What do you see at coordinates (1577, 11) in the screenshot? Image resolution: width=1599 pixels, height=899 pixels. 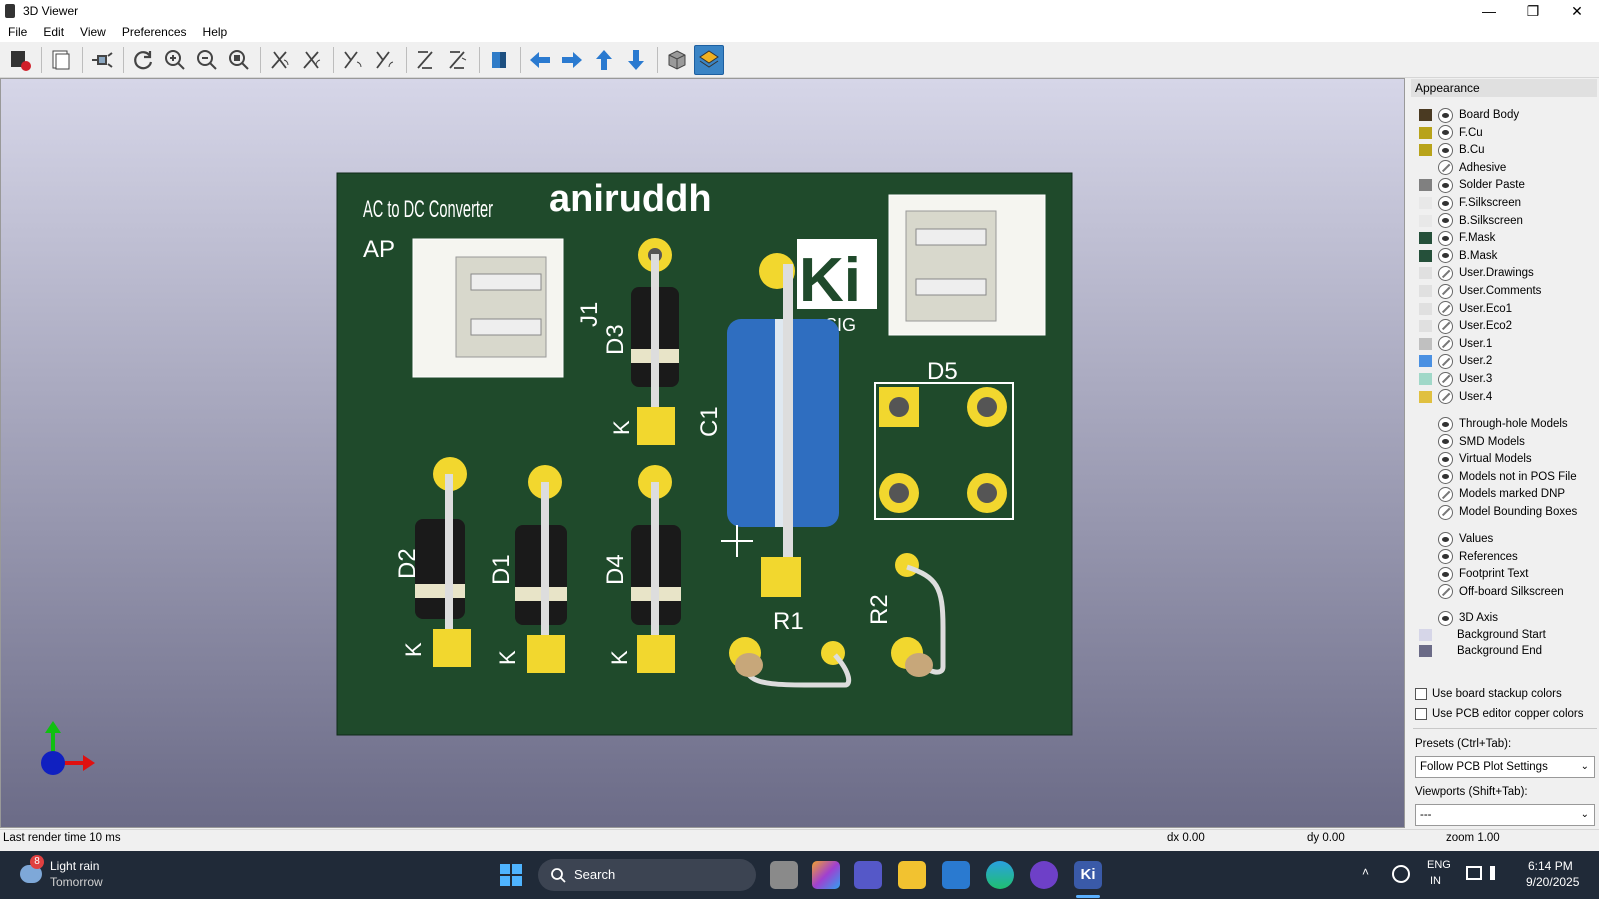 I see `close-button: ✕` at bounding box center [1577, 11].